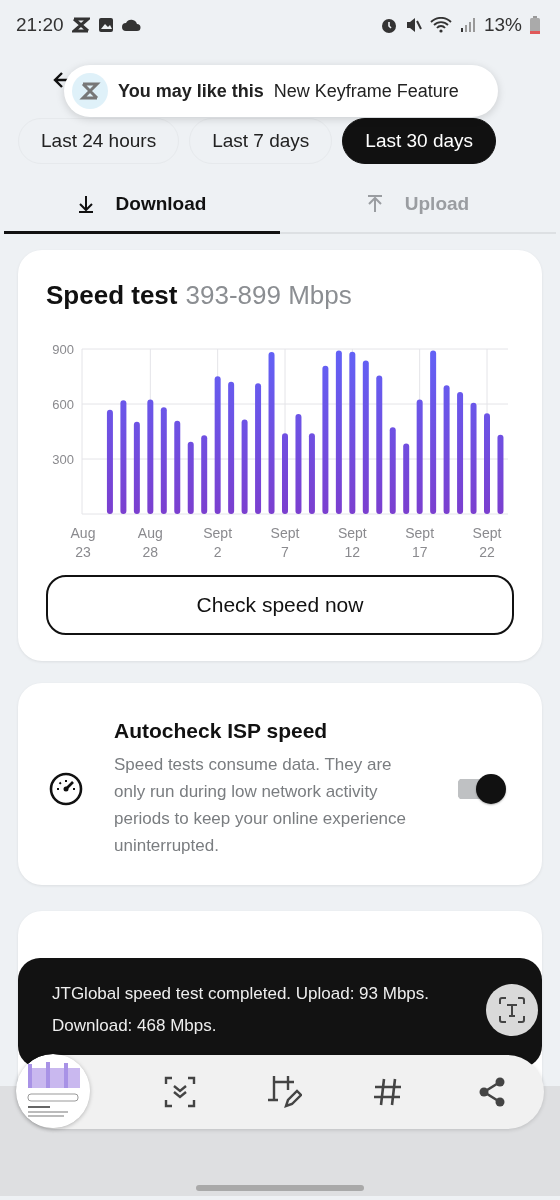 The height and width of the screenshot is (1200, 560). What do you see at coordinates (388, 25) in the screenshot?
I see `alarm-icon` at bounding box center [388, 25].